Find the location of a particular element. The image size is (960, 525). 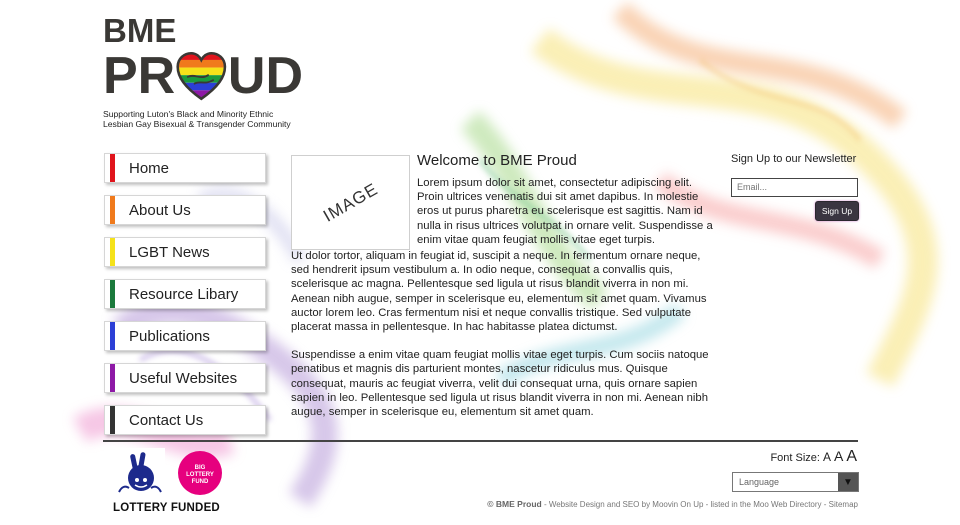

language-select: Language ▼ is located at coordinates (795, 482).